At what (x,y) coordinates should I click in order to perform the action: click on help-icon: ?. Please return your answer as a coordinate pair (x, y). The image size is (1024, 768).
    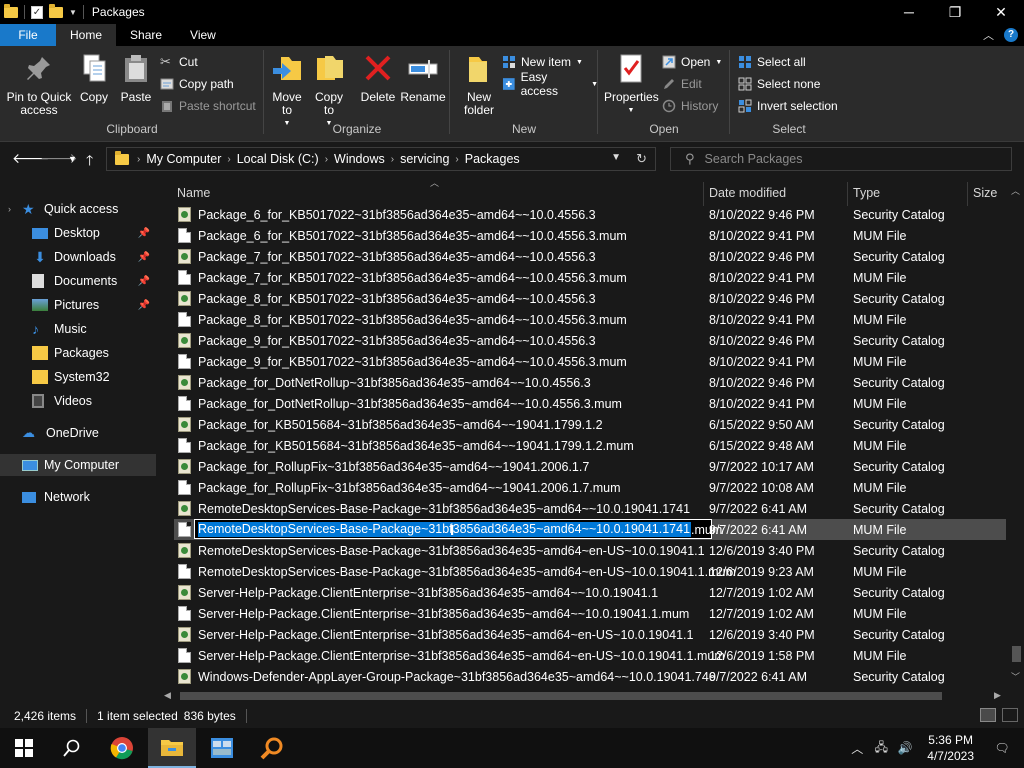
    Looking at the image, I should click on (1011, 35).